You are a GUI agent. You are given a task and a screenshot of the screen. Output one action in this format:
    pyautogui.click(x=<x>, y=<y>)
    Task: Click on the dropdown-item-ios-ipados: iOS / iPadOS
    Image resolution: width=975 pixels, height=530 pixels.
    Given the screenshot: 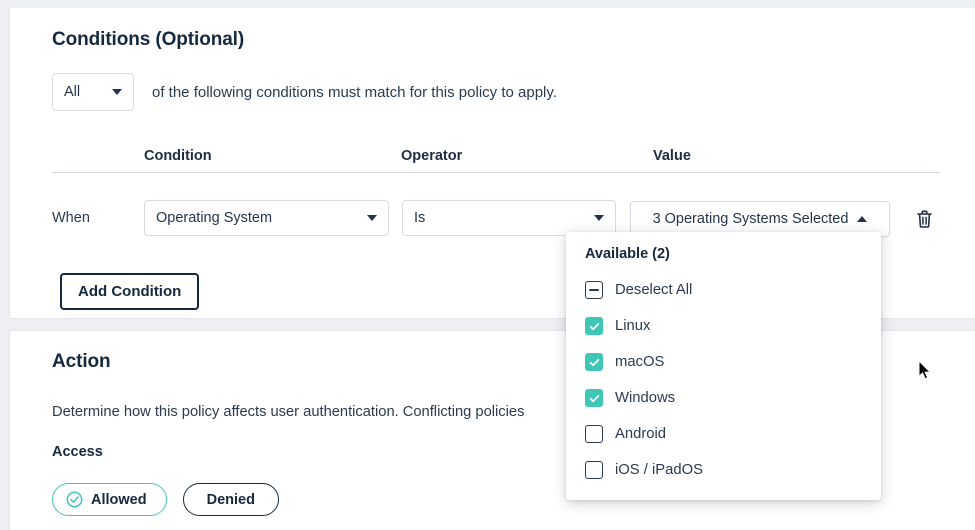 What is the action you would take?
    pyautogui.click(x=723, y=470)
    